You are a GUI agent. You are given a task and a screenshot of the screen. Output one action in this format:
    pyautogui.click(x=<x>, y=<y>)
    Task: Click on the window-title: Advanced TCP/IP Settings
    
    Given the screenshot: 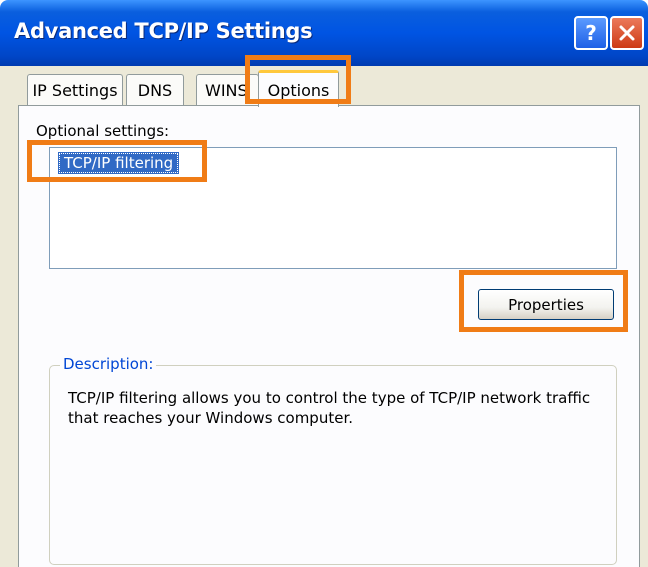 What is the action you would take?
    pyautogui.click(x=163, y=31)
    